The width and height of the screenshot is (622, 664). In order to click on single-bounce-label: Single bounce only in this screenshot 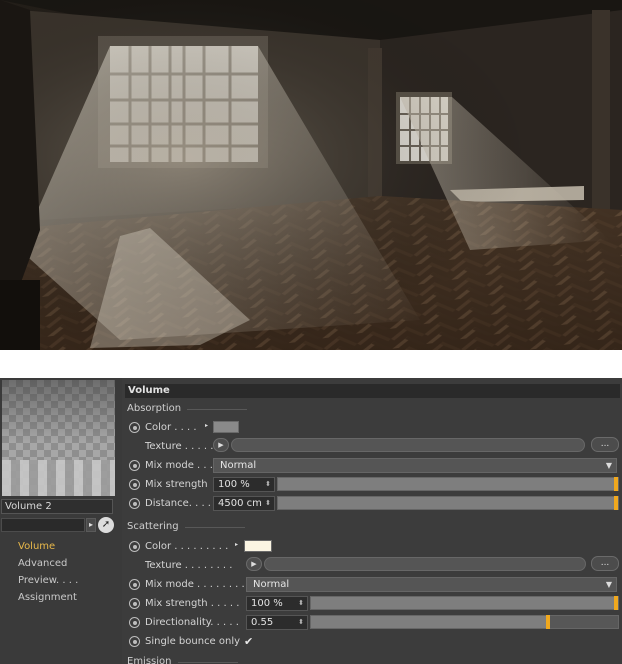, I will do `click(193, 641)`.